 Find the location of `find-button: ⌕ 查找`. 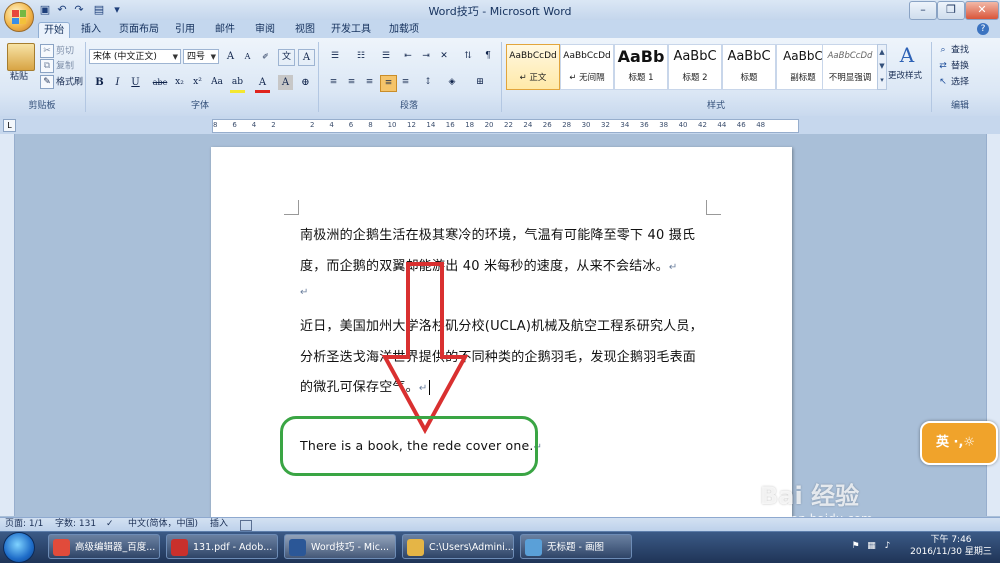

find-button: ⌕ 查找 is located at coordinates (953, 50).